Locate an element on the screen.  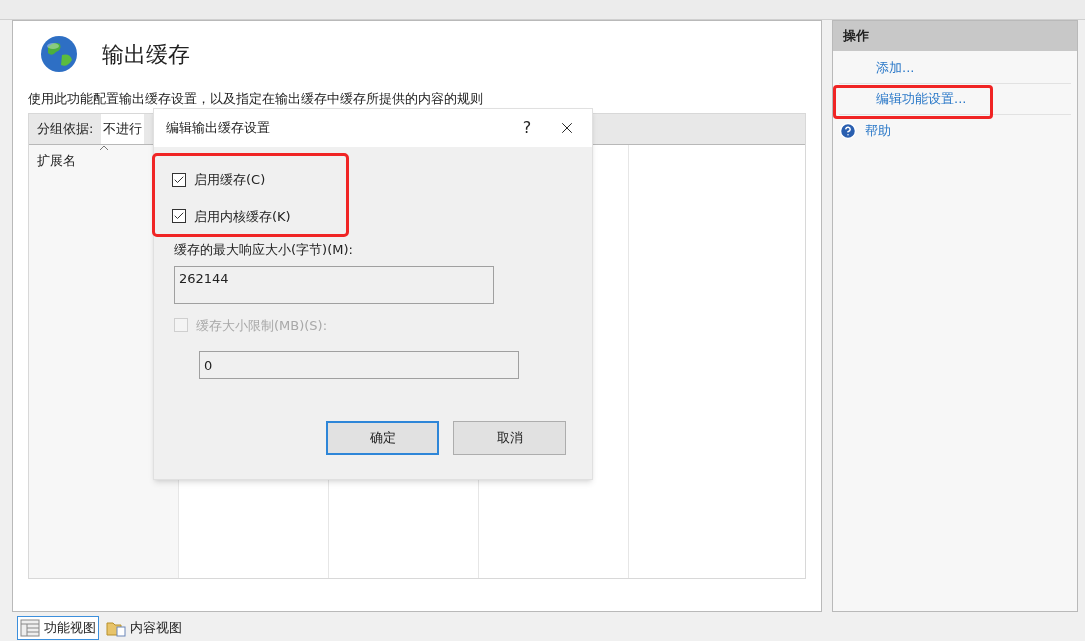
help-button: ? is located at coordinates (527, 128).